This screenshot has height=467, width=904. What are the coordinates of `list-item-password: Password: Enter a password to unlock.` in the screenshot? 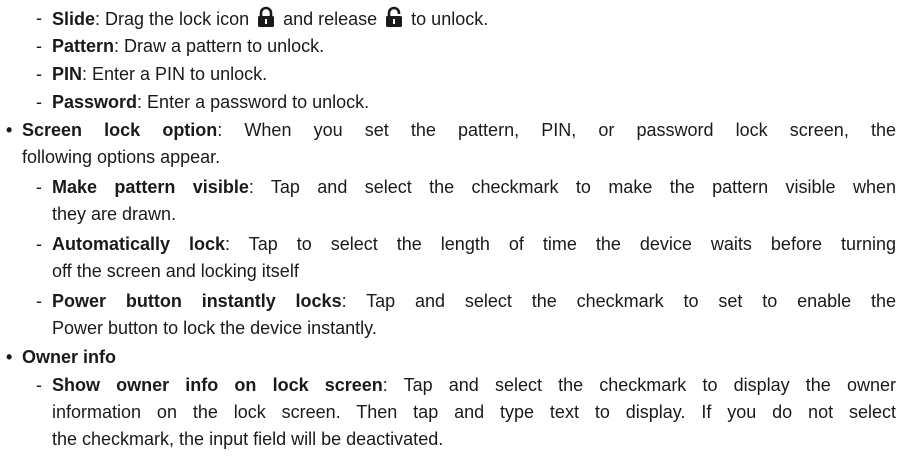 It's located at (210, 102).